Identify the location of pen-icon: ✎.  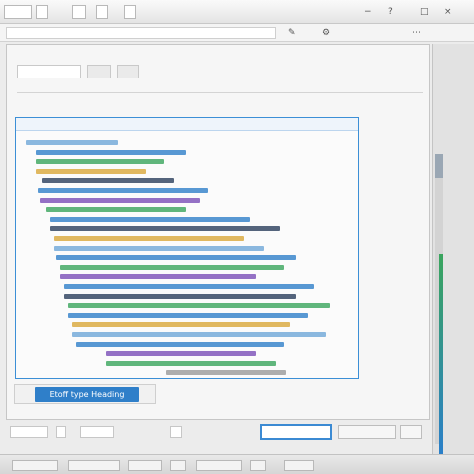
(292, 33).